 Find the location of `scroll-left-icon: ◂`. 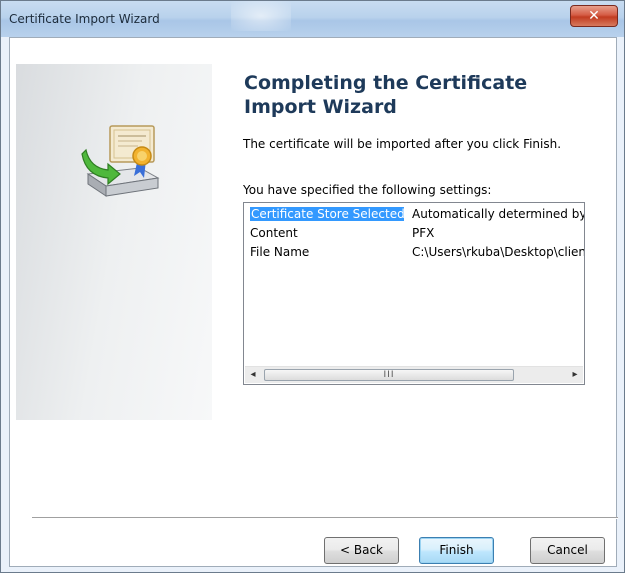

scroll-left-icon: ◂ is located at coordinates (253, 375).